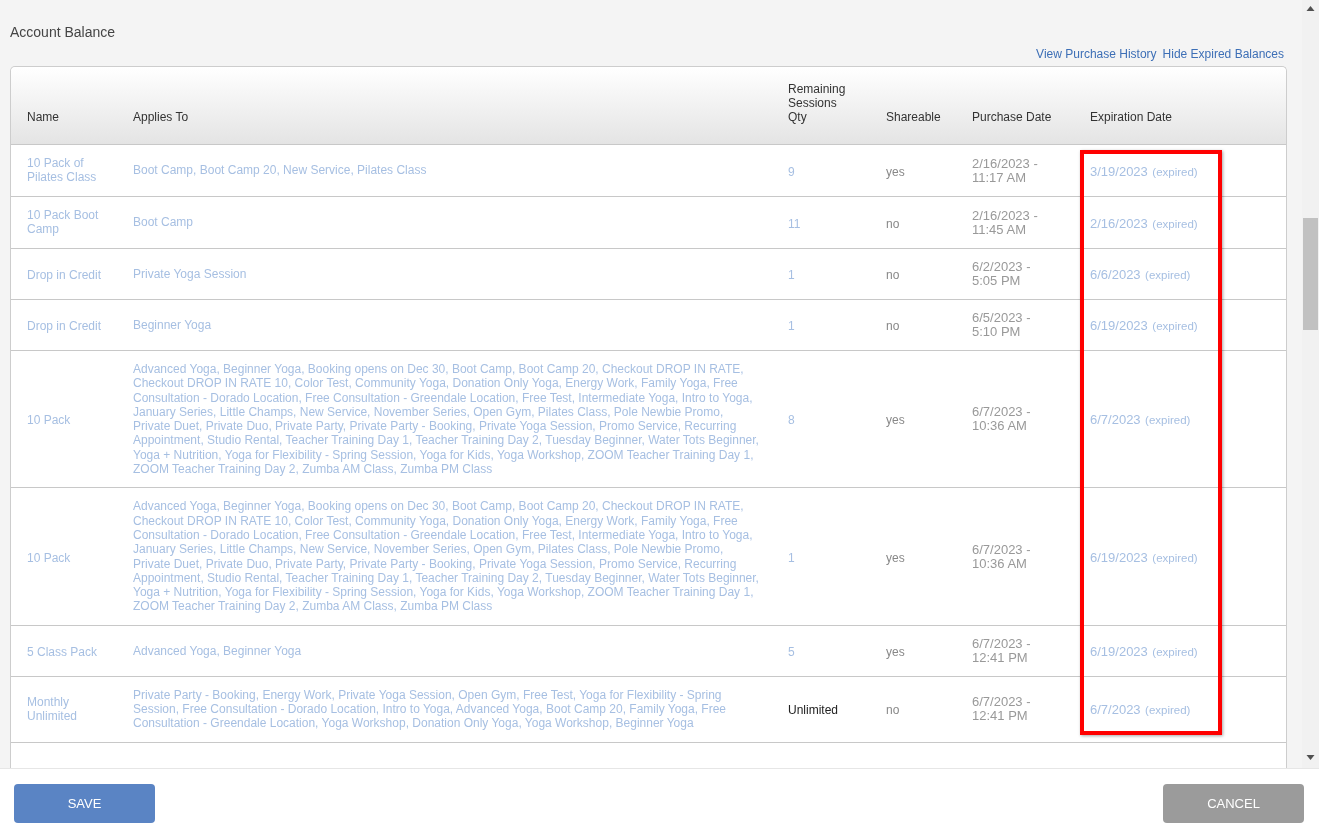 The height and width of the screenshot is (835, 1319). Describe the element at coordinates (1096, 53) in the screenshot. I see `header-link: View Purchase History` at that location.